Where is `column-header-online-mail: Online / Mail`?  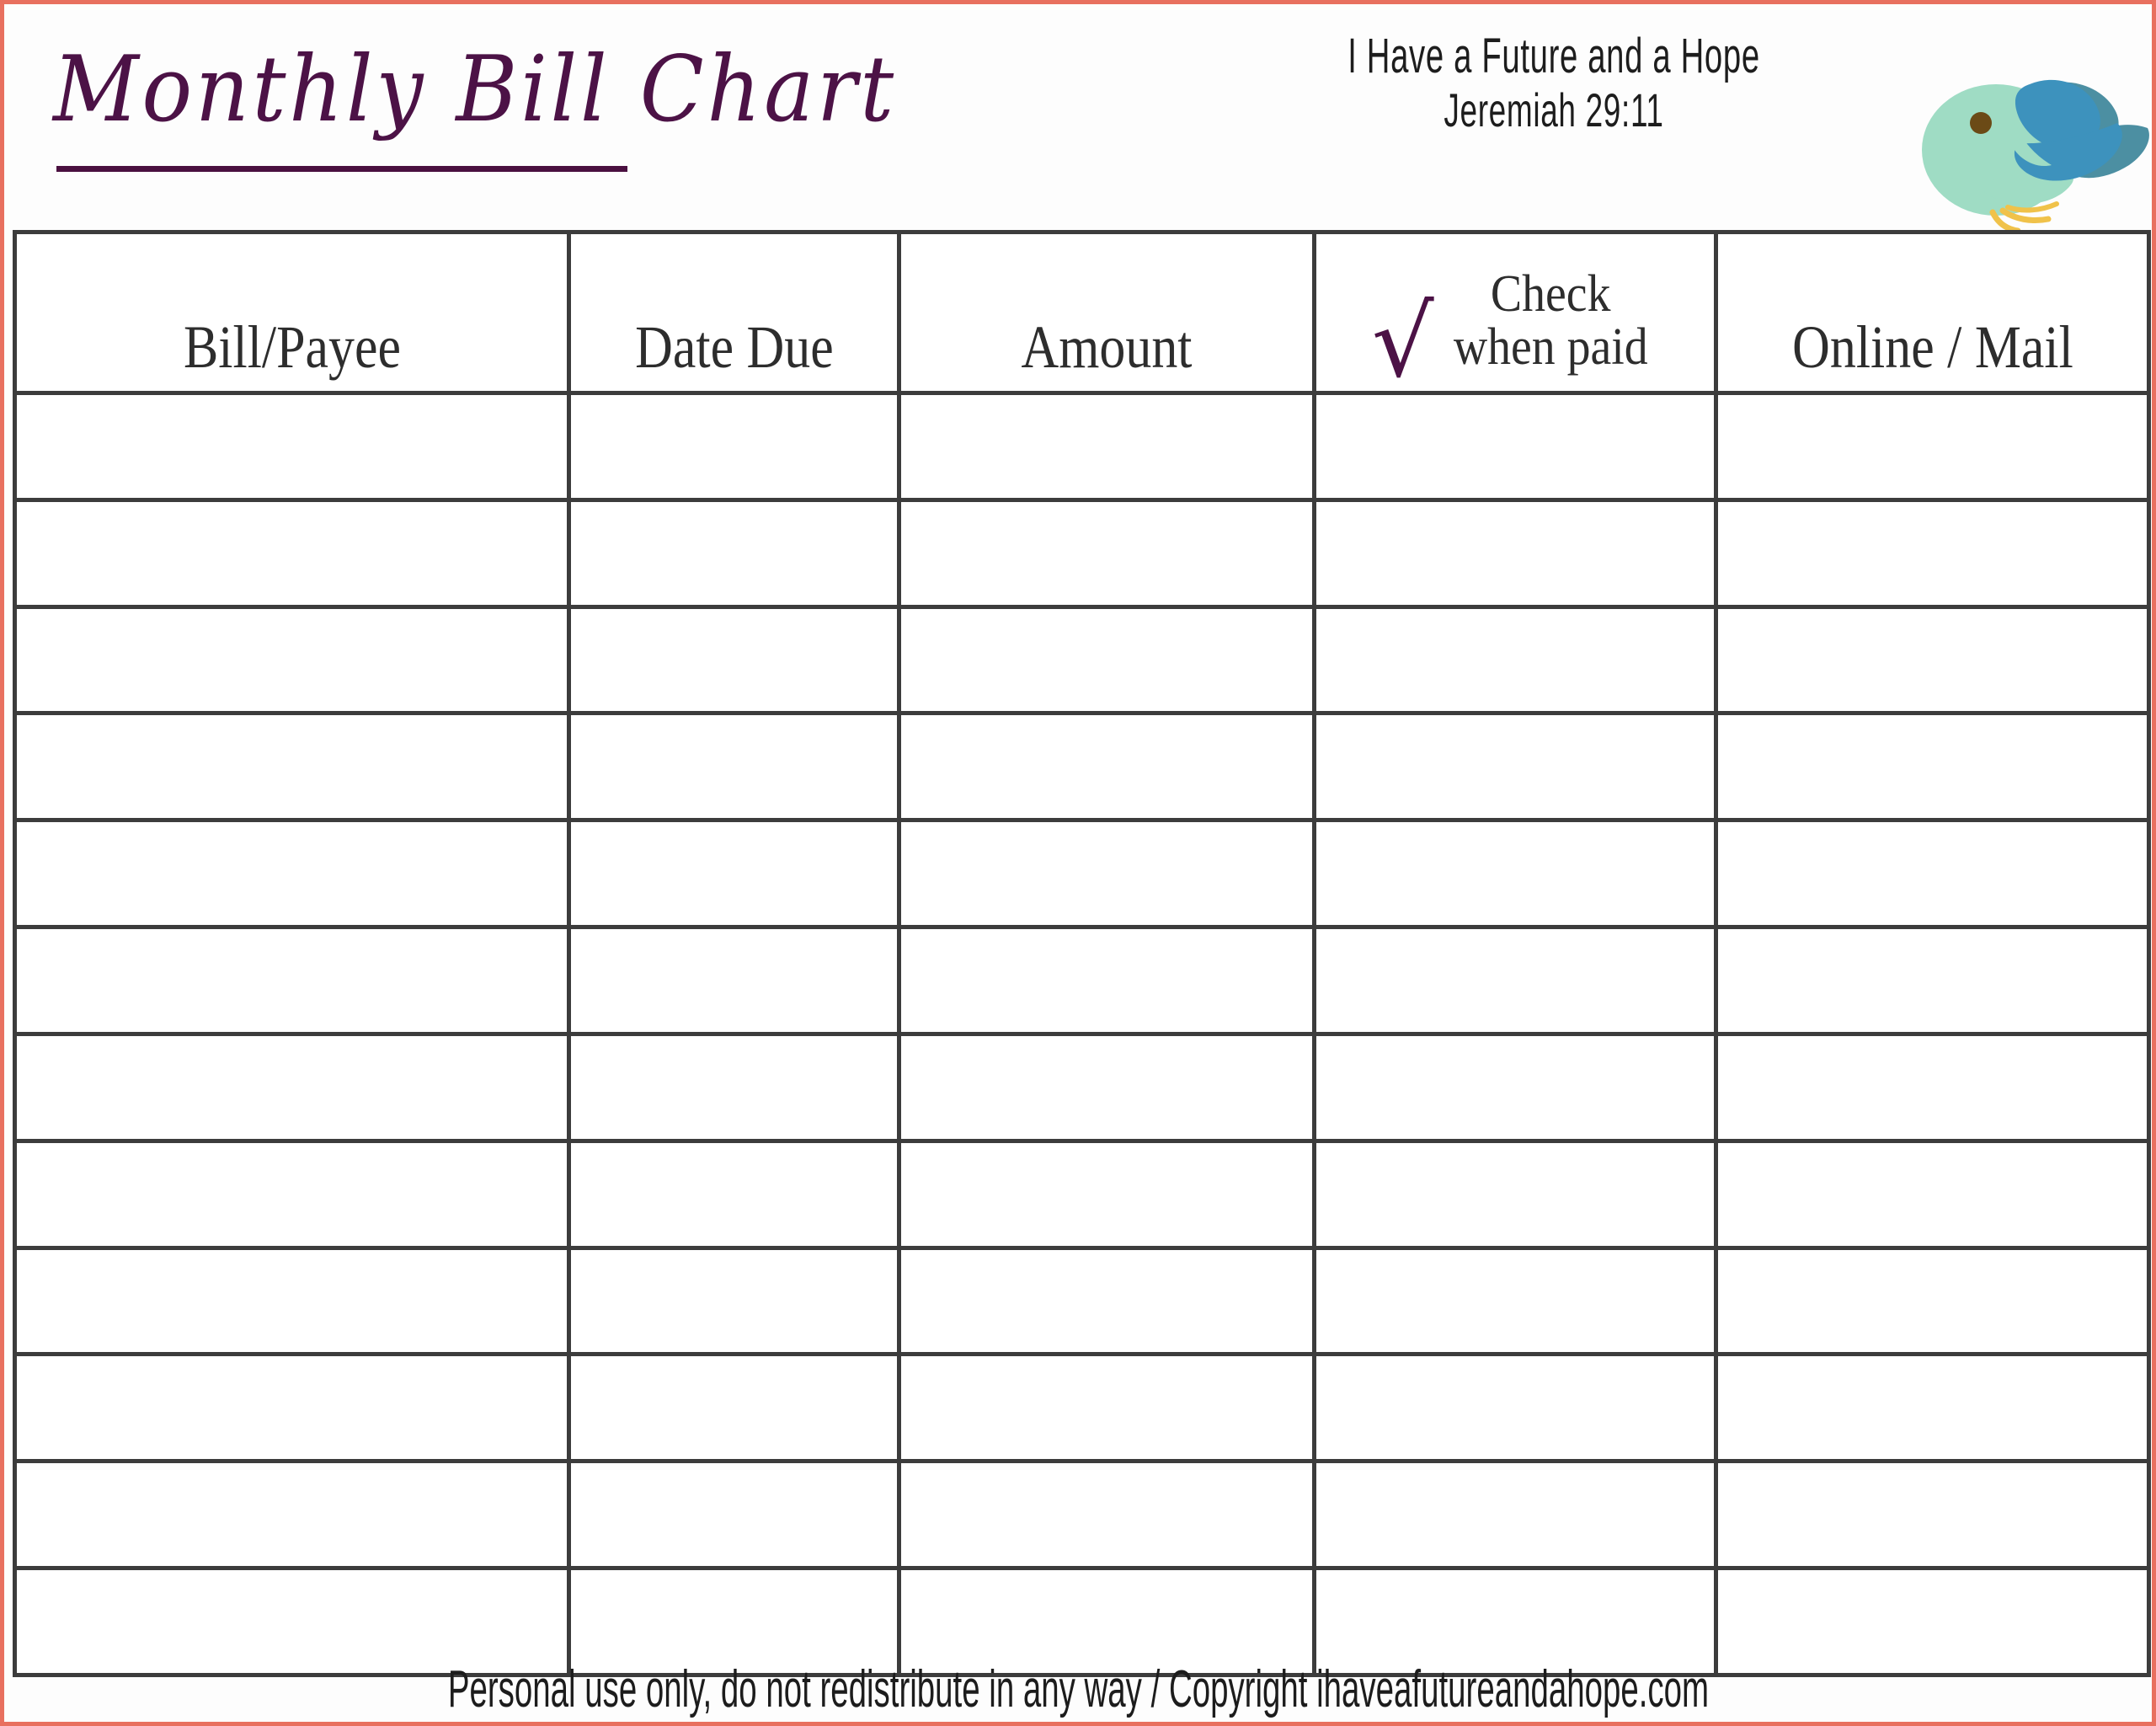
column-header-online-mail: Online / Mail is located at coordinates (1932, 312).